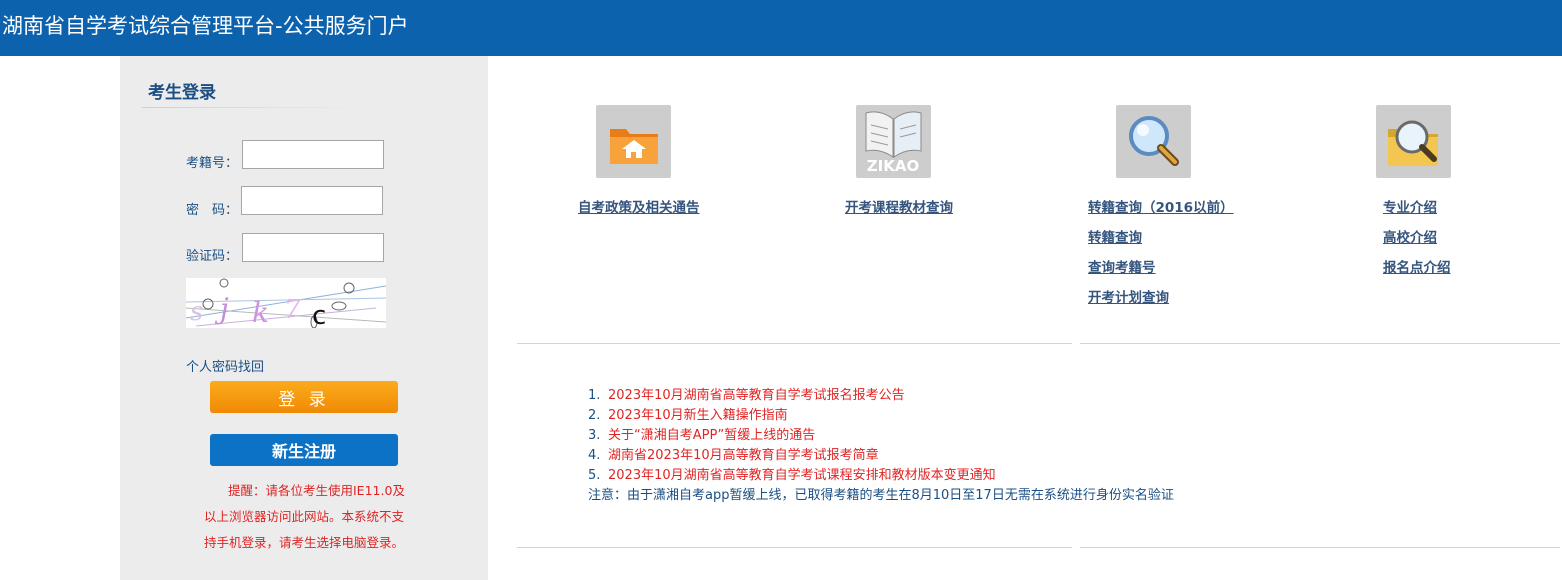 This screenshot has width=1562, height=580. Describe the element at coordinates (1410, 236) in the screenshot. I see `college-intro-link: 高校介绍` at that location.